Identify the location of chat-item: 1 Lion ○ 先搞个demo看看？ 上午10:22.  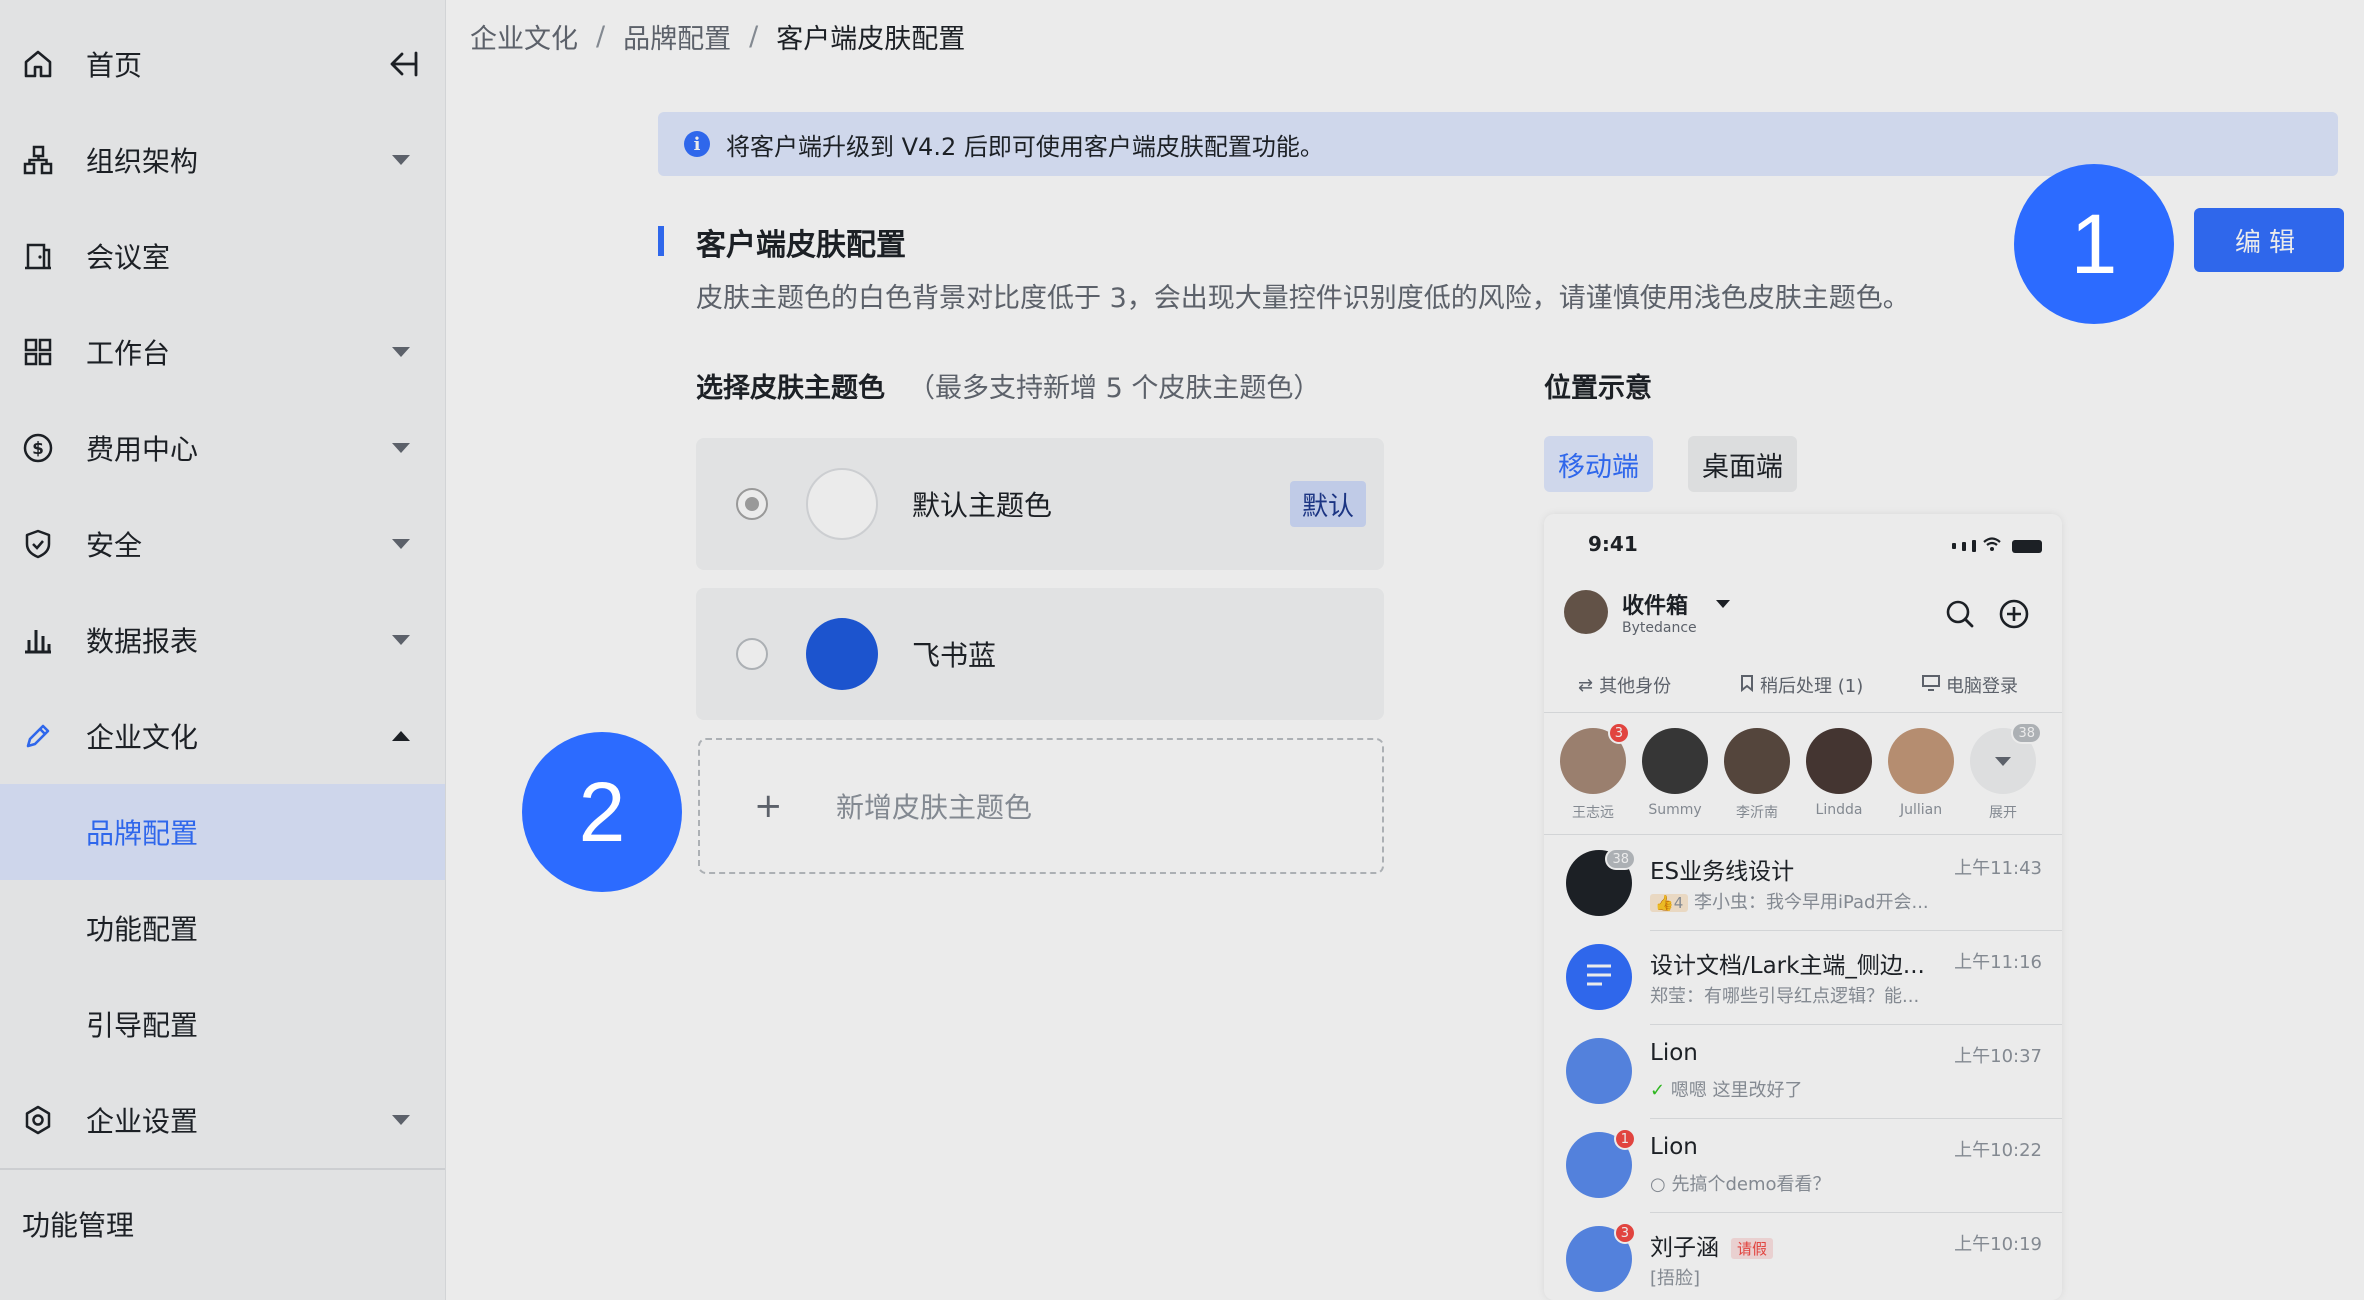
(1803, 1165).